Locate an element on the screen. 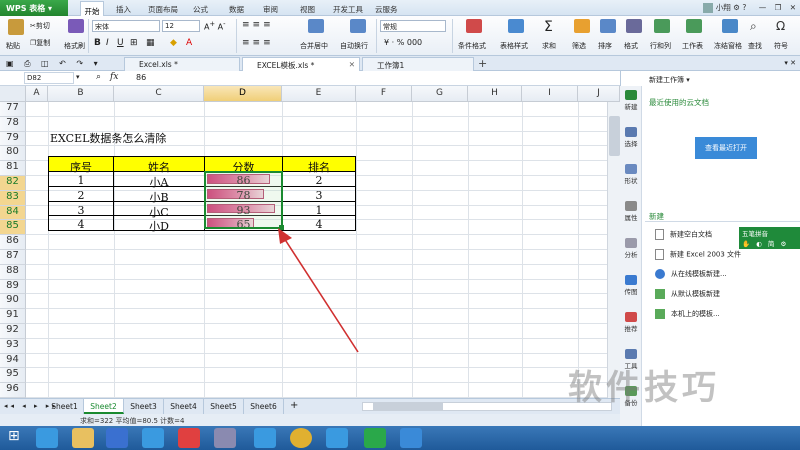  ime-toolbar: 五笔拼音 ✋ ◐ 简 ⚙ is located at coordinates (769, 238).